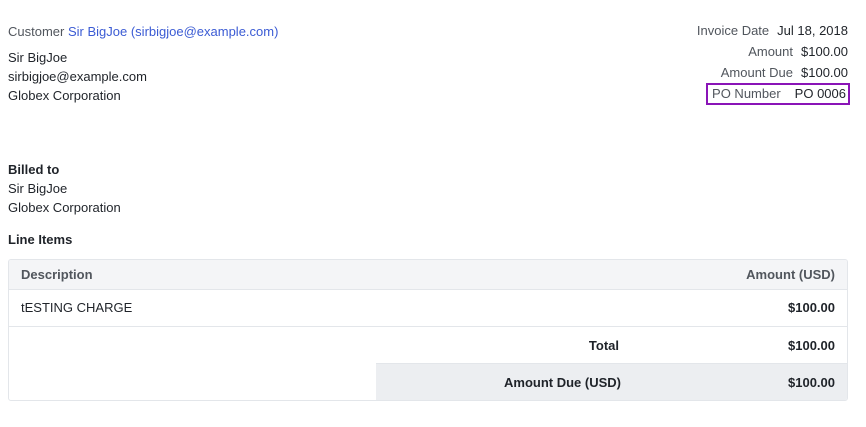 The height and width of the screenshot is (427, 866). What do you see at coordinates (811, 345) in the screenshot?
I see `total-value: $100.00` at bounding box center [811, 345].